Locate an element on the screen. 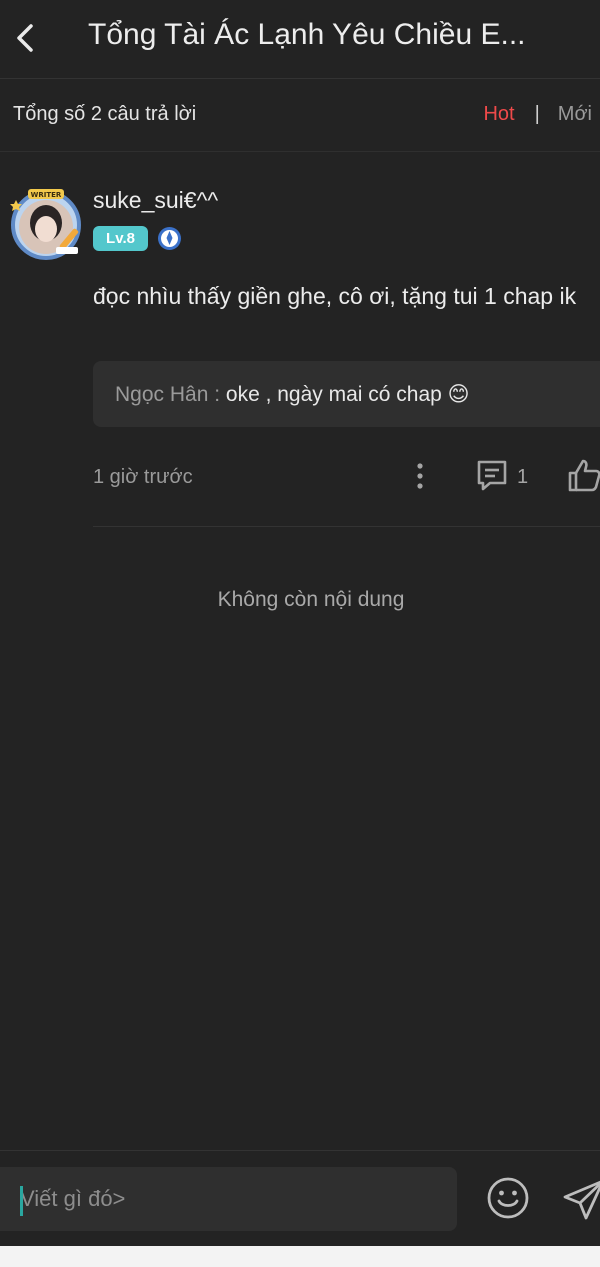 Image resolution: width=600 pixels, height=1267 pixels. emoji-button is located at coordinates (508, 1198).